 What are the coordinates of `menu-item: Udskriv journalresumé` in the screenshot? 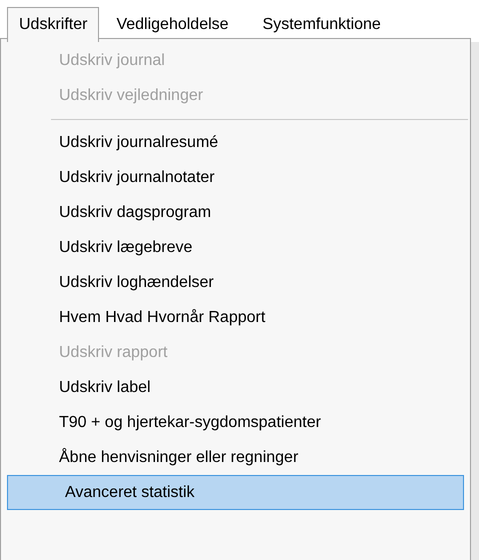 It's located at (235, 142).